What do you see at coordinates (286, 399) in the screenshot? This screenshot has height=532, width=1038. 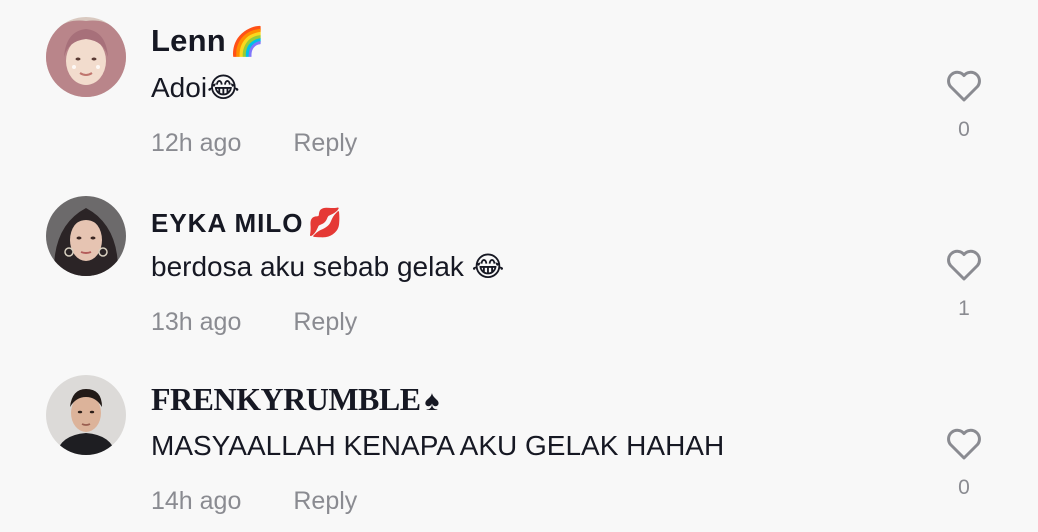 I see `username-text: FRENKYRUMBLE` at bounding box center [286, 399].